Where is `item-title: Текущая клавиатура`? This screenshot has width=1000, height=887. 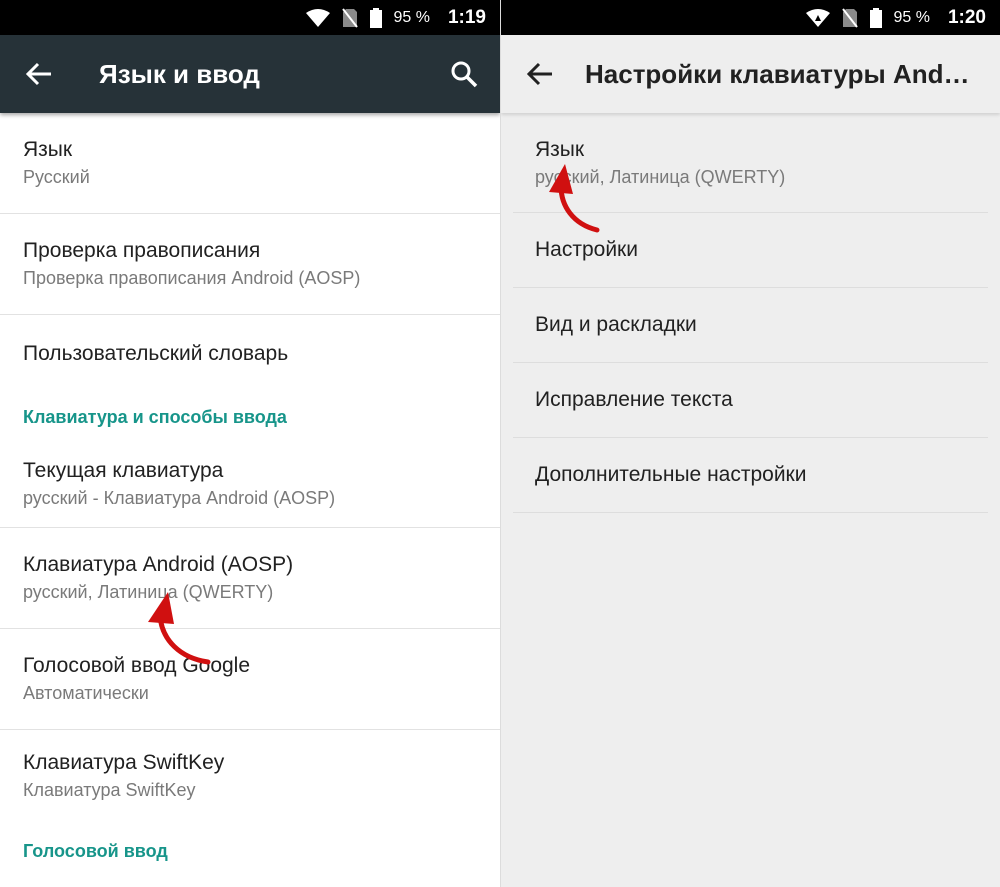 item-title: Текущая клавиатура is located at coordinates (123, 470).